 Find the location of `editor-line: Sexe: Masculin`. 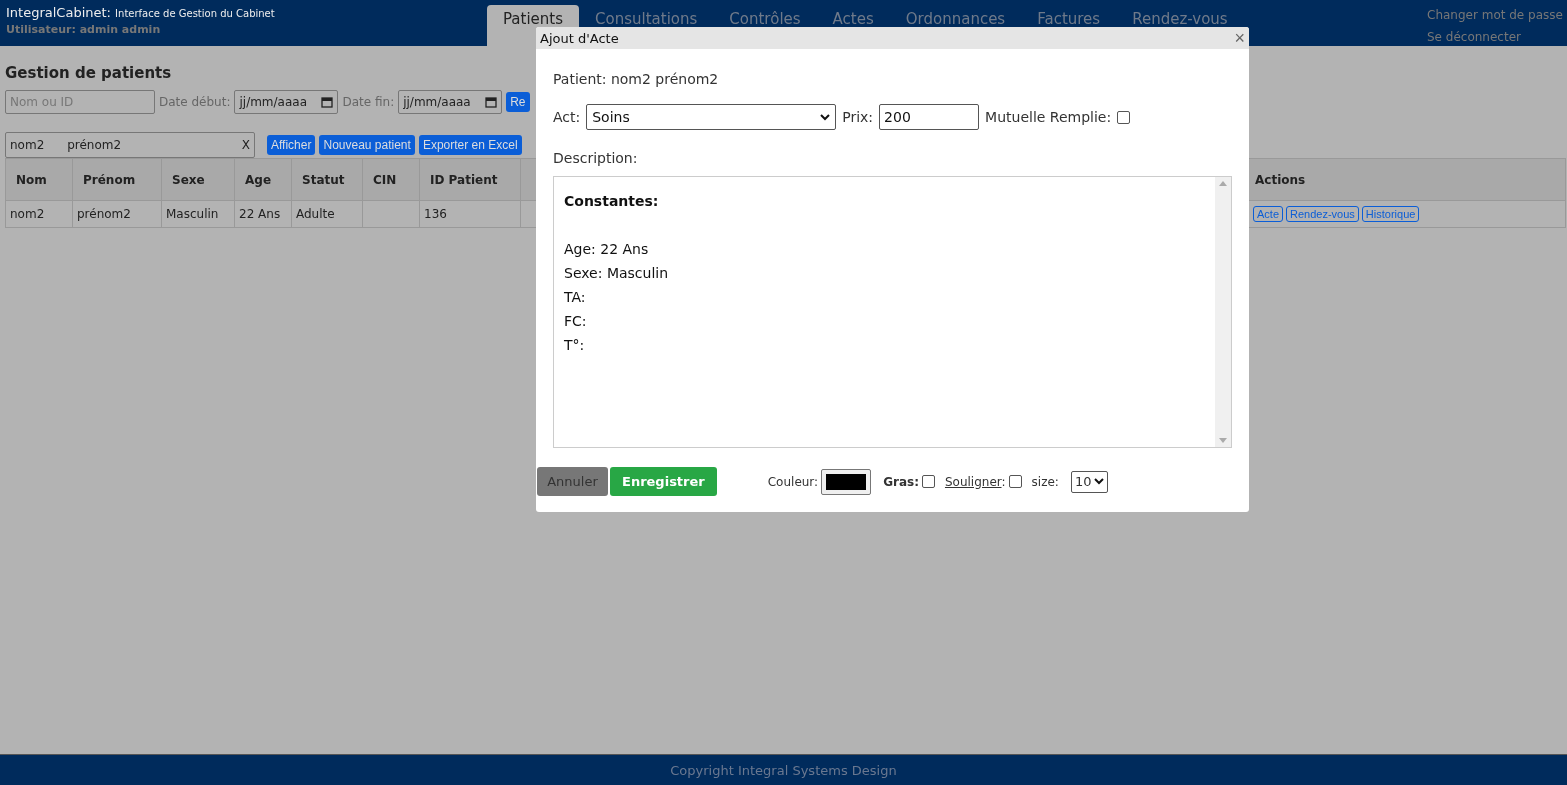

editor-line: Sexe: Masculin is located at coordinates (617, 273).